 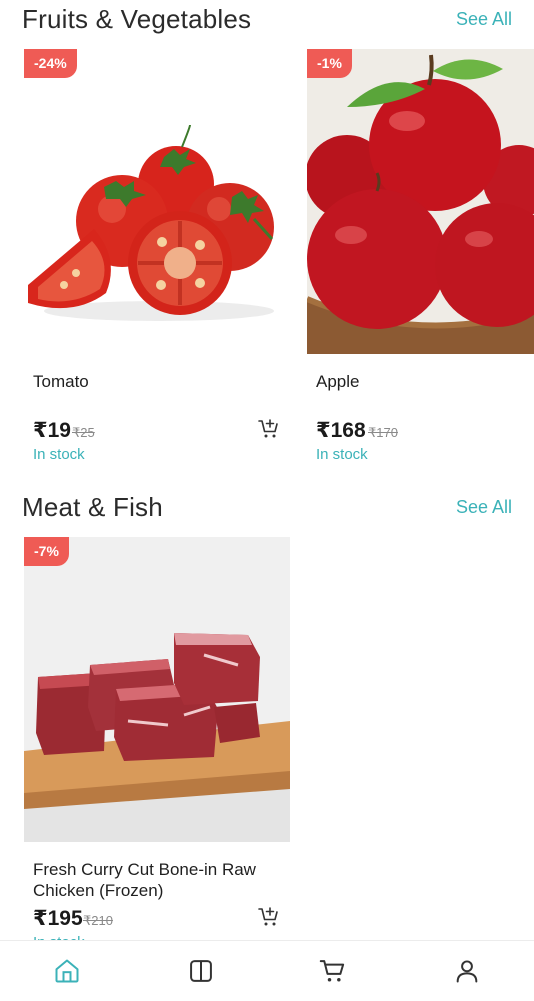 I want to click on product-name: Apple, so click(x=338, y=381).